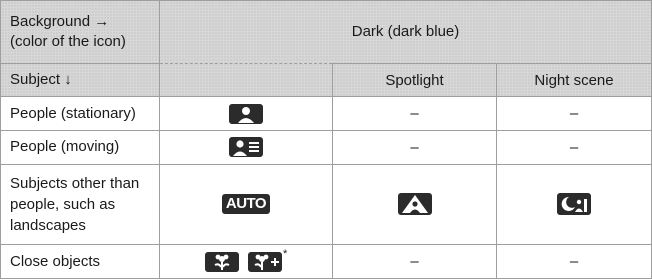 The height and width of the screenshot is (280, 652). What do you see at coordinates (75, 183) in the screenshot?
I see `subject-text-line: Subjects other than` at bounding box center [75, 183].